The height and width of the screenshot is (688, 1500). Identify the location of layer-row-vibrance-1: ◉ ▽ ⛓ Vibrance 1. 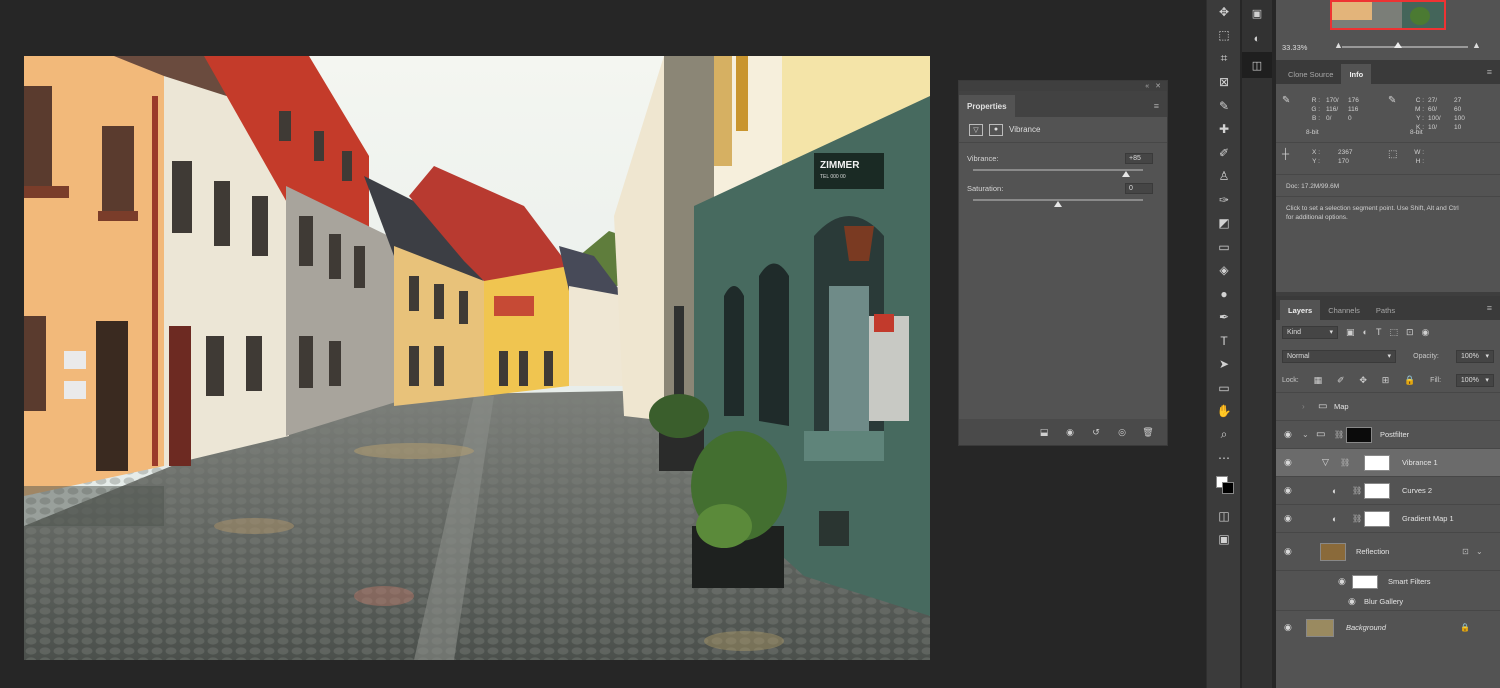
(1388, 462).